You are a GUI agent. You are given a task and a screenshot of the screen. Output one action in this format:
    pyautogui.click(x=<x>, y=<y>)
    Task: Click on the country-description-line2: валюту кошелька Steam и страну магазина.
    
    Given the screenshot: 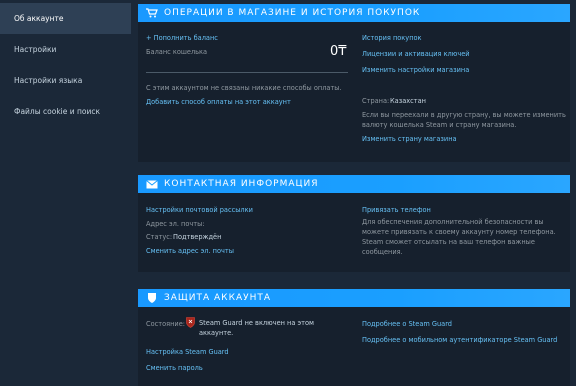 What is the action you would take?
    pyautogui.click(x=439, y=125)
    